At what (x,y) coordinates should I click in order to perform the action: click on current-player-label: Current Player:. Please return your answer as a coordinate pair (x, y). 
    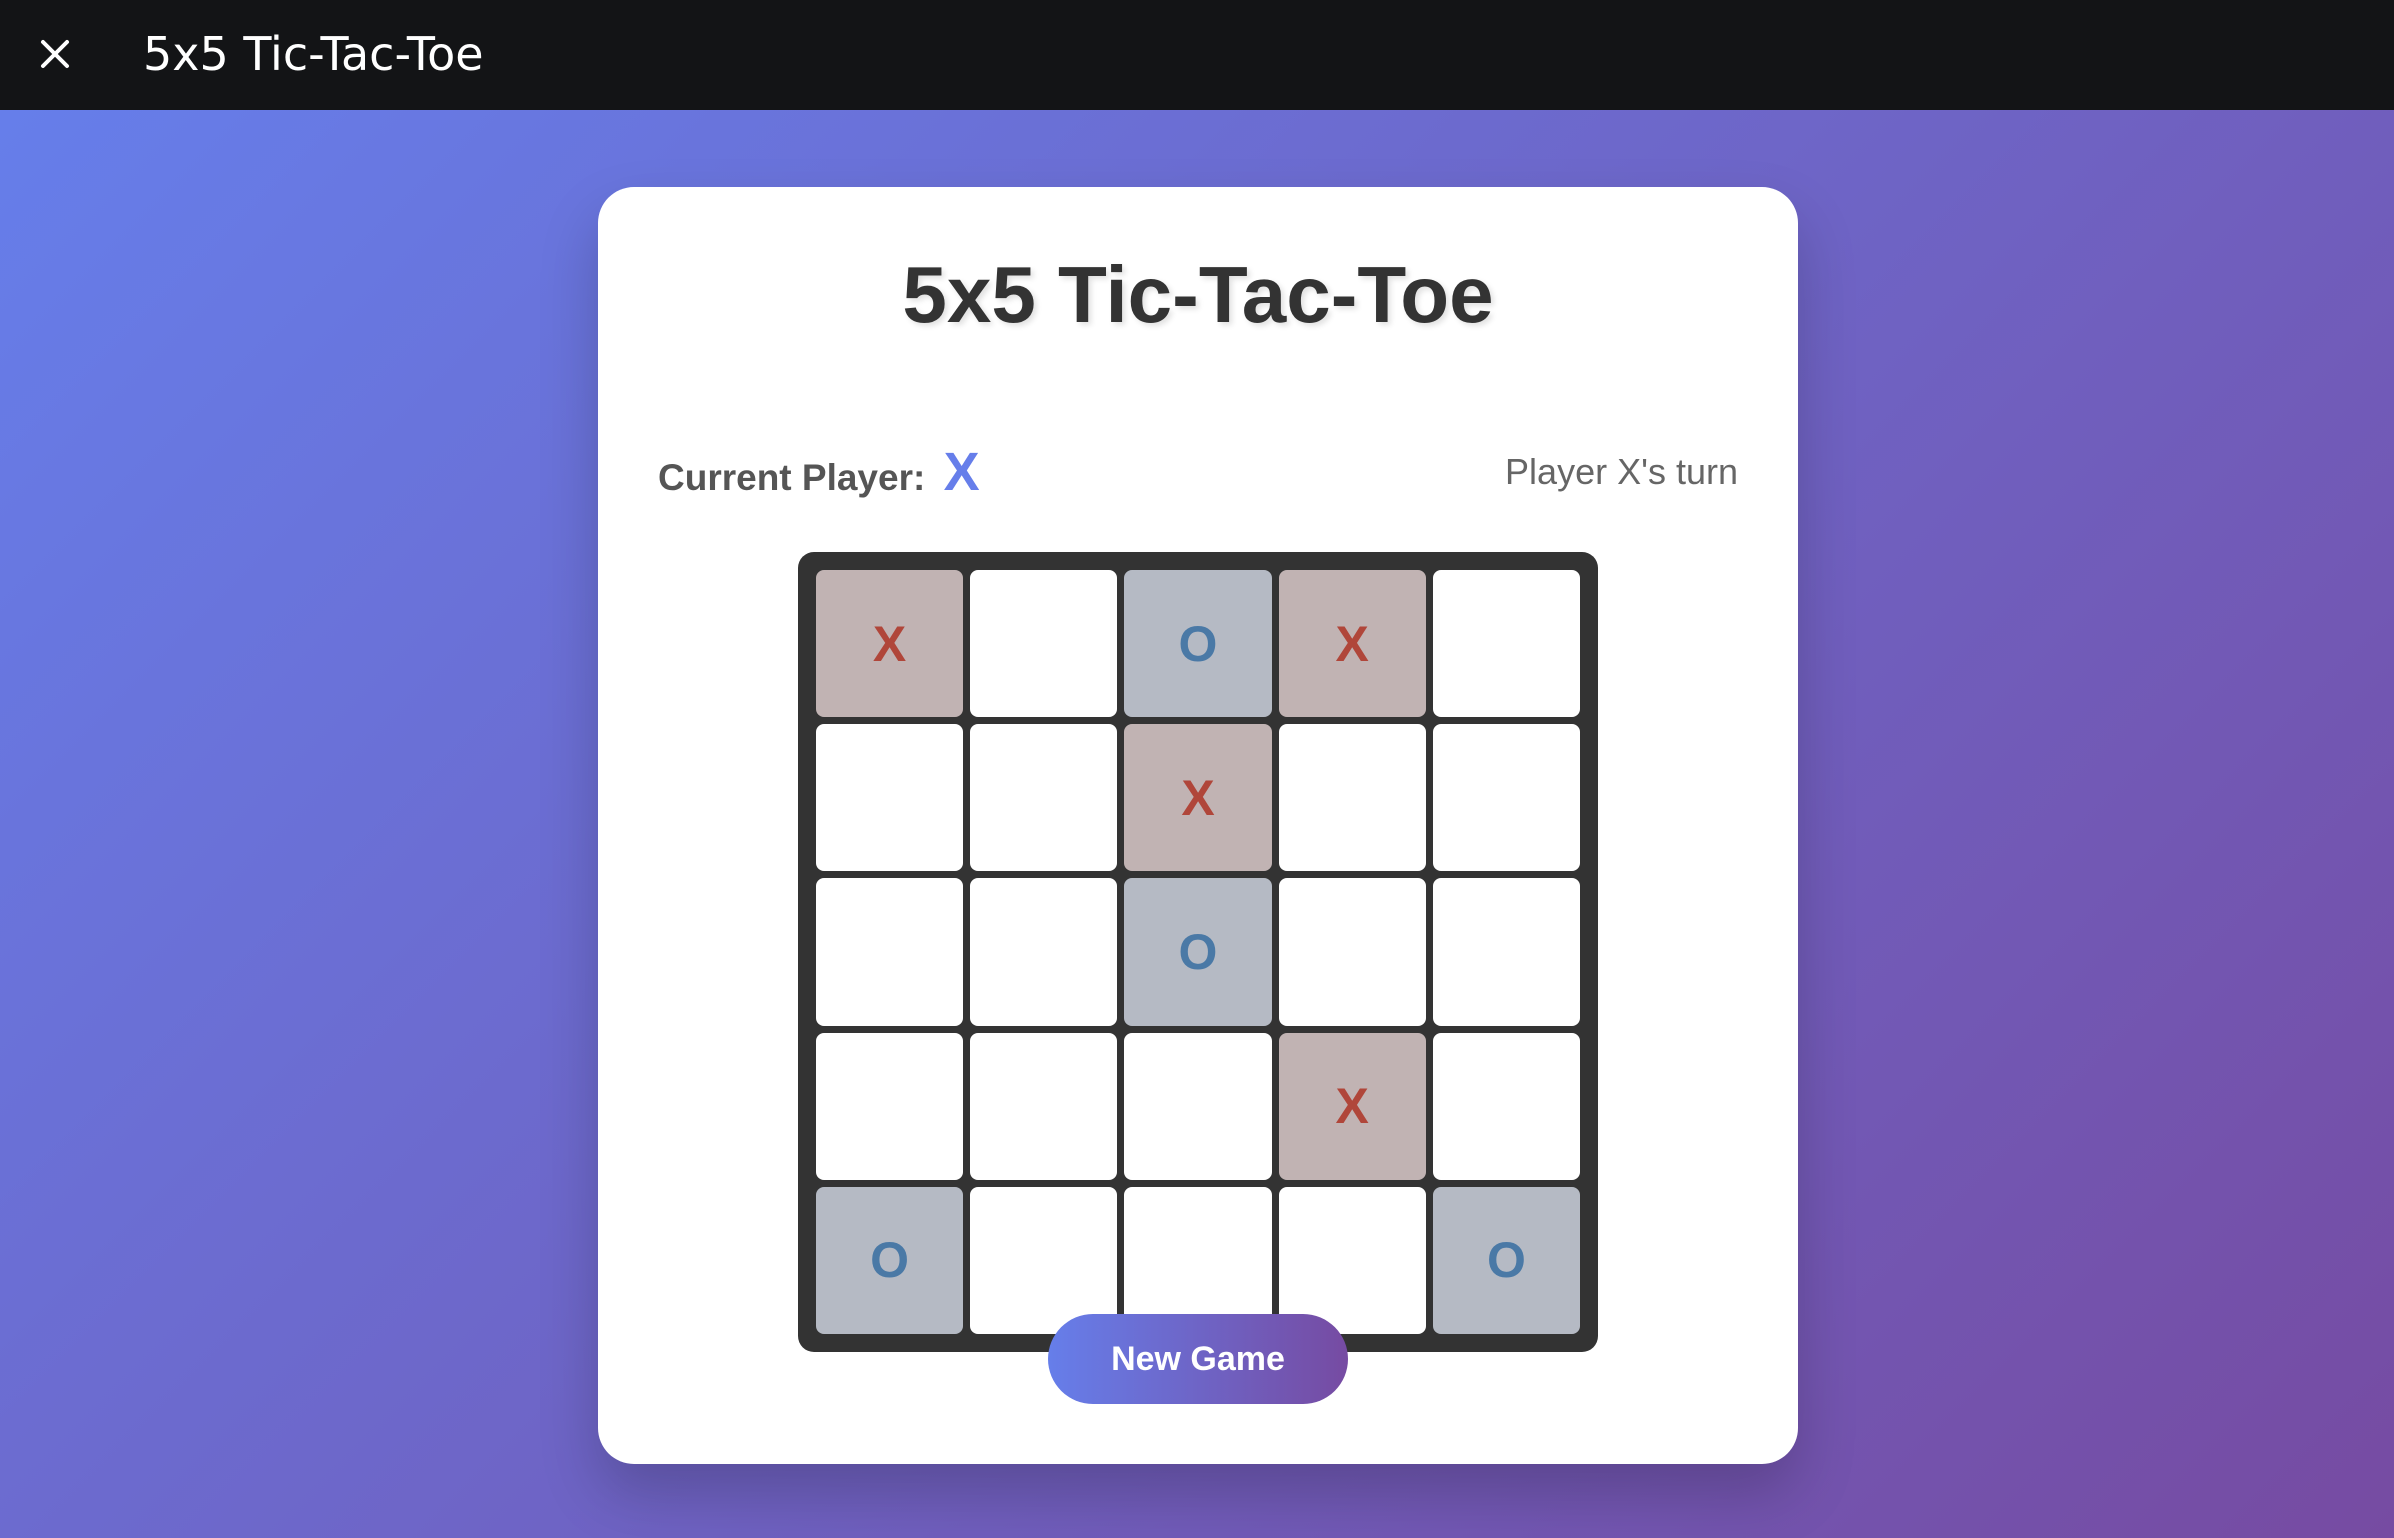
    Looking at the image, I should click on (792, 477).